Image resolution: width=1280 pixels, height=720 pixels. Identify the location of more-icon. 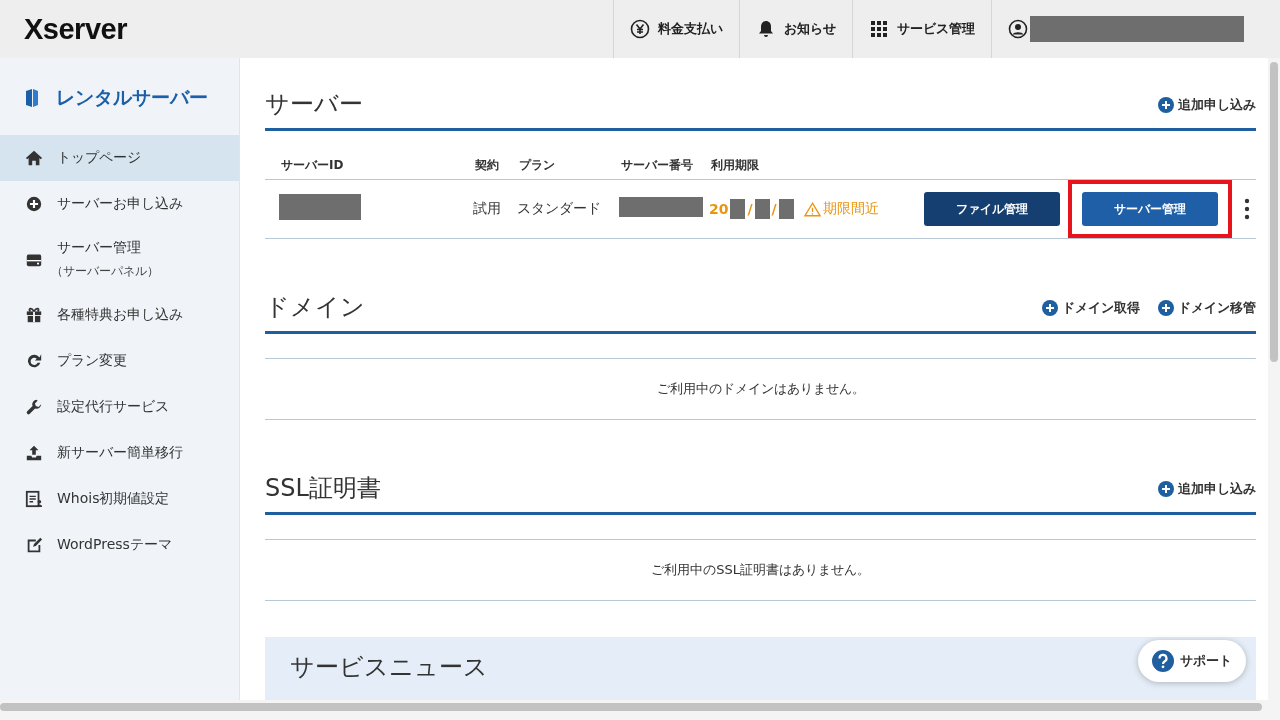
(1247, 209).